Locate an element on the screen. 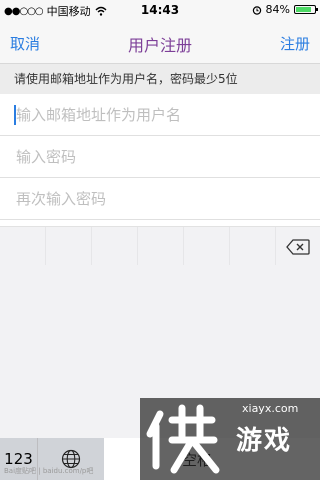  password-field-row is located at coordinates (160, 157).